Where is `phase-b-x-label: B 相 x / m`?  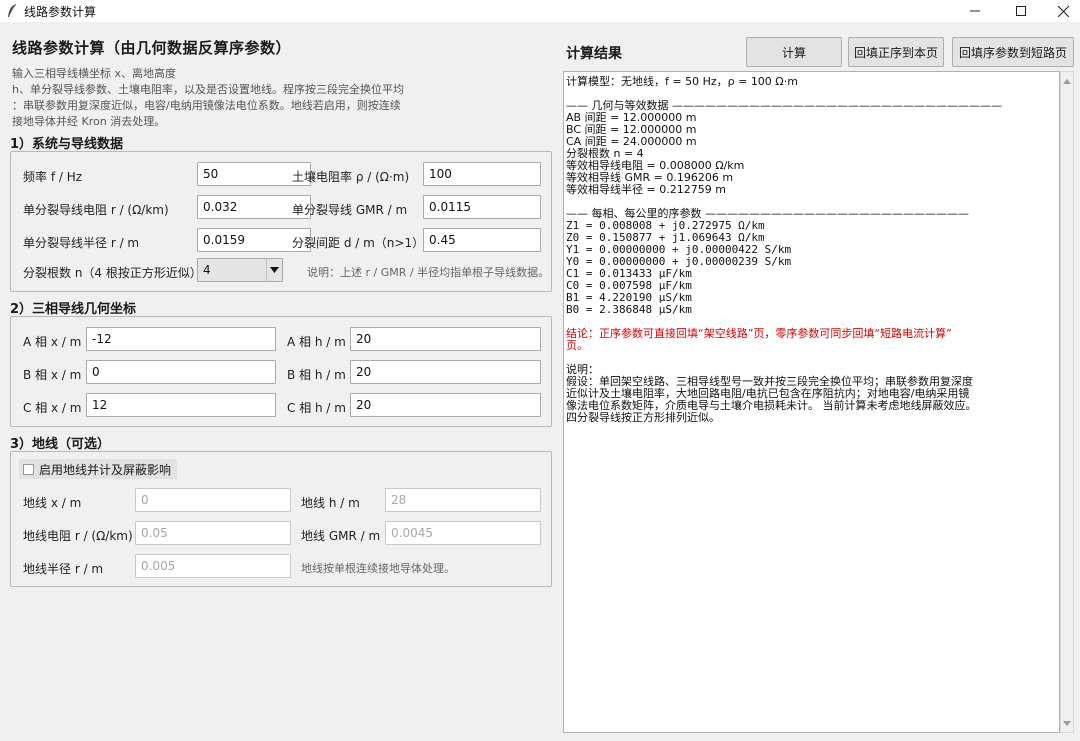 phase-b-x-label: B 相 x / m is located at coordinates (52, 375).